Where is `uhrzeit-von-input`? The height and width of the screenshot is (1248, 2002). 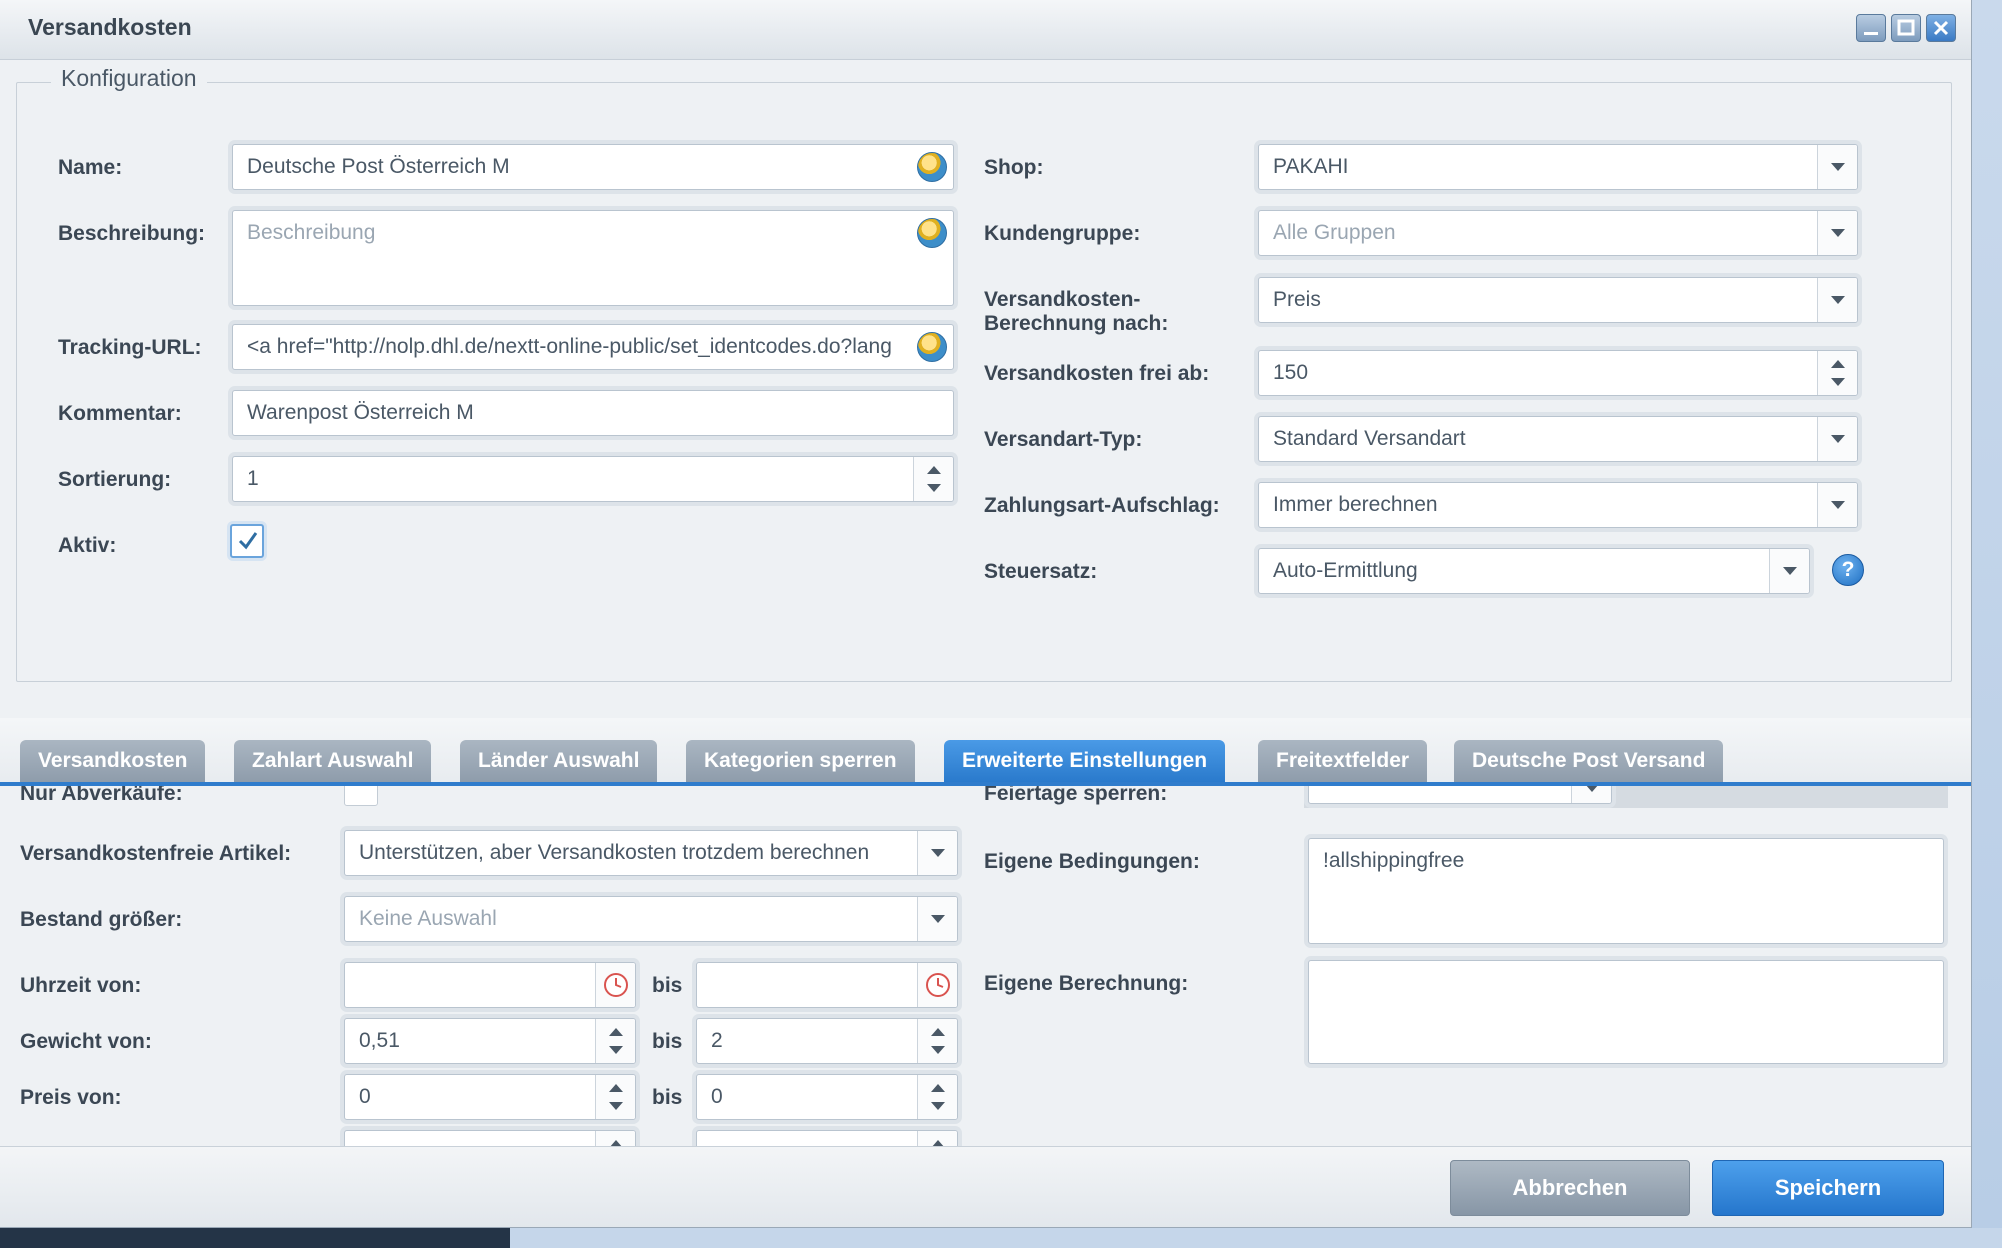
uhrzeit-von-input is located at coordinates (490, 985).